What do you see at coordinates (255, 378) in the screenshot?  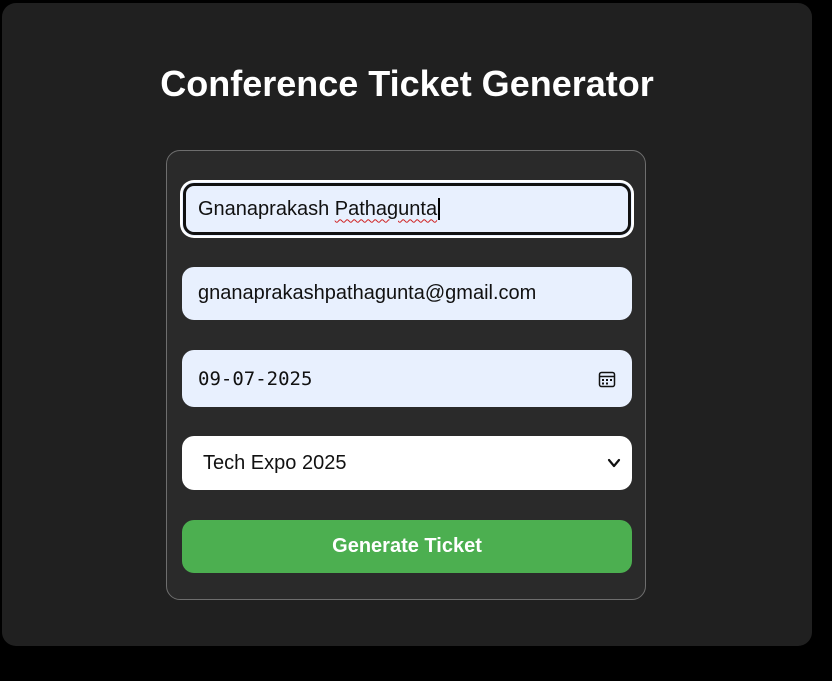 I see `date-value: 09-07-2025` at bounding box center [255, 378].